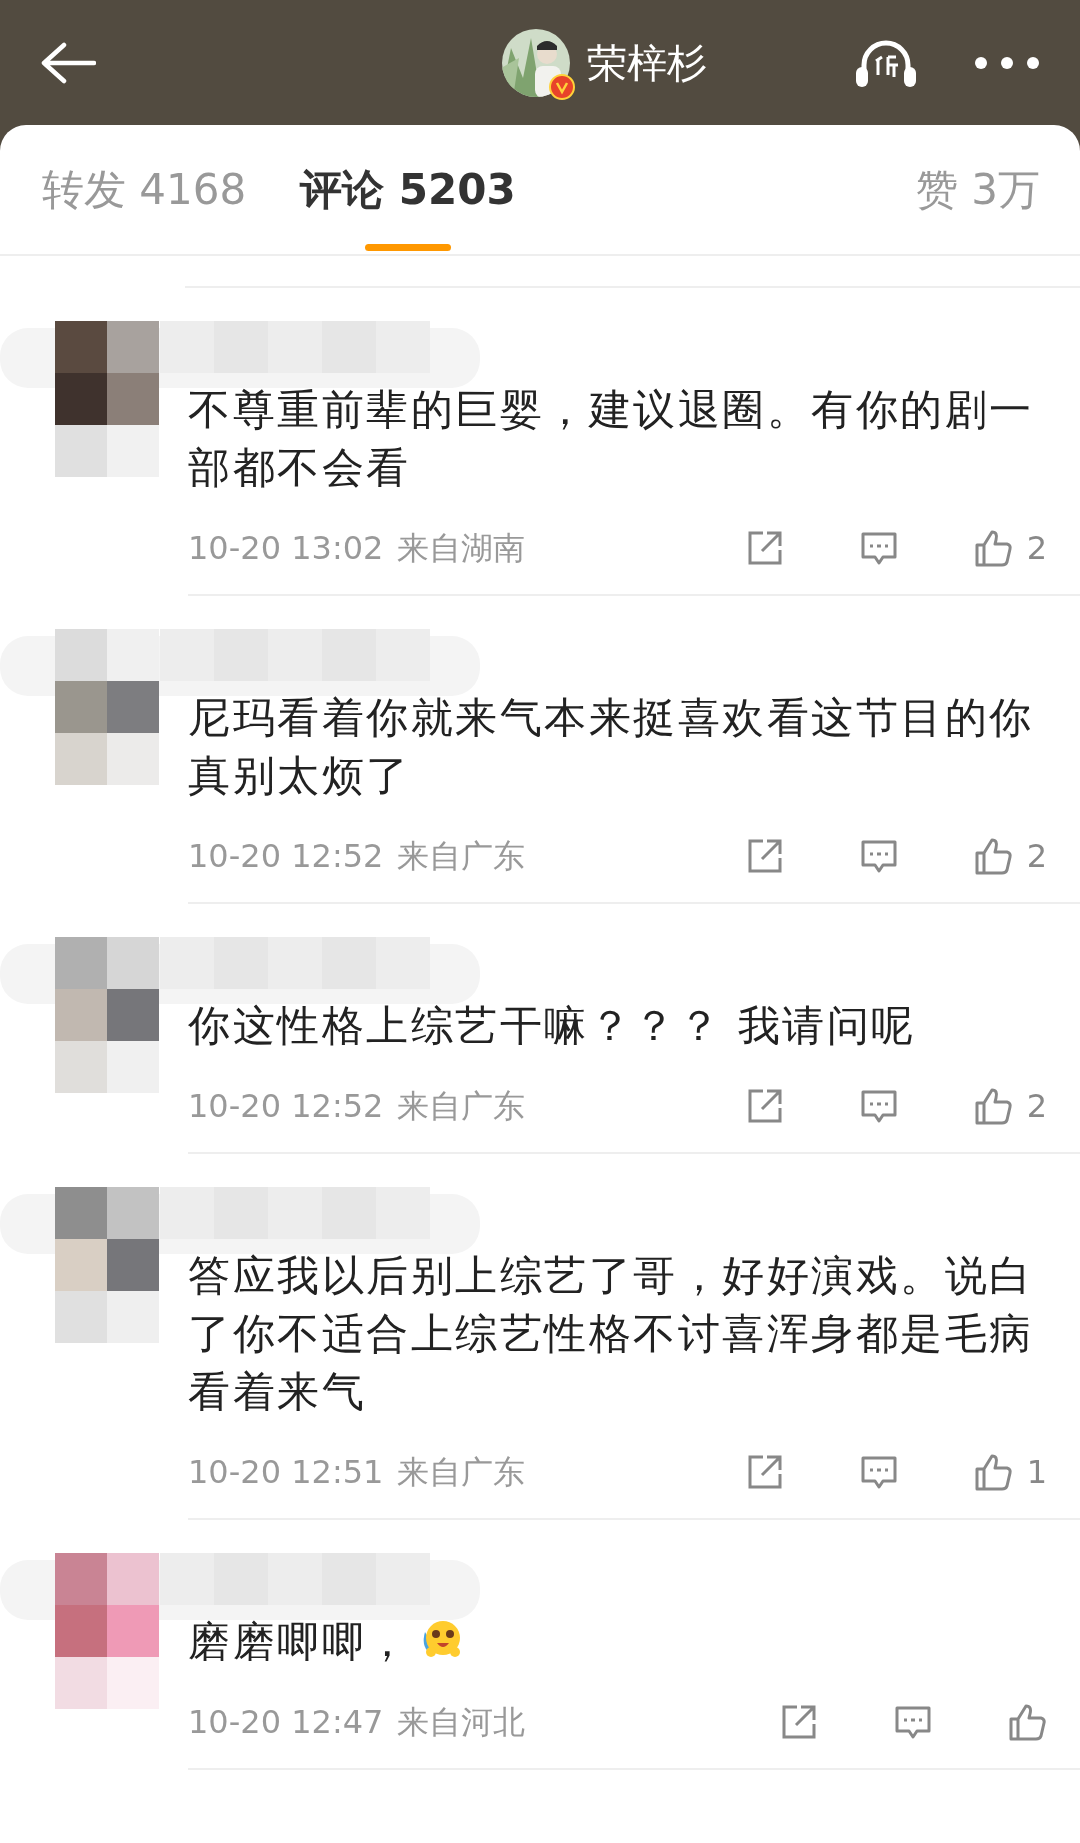  What do you see at coordinates (611, 439) in the screenshot?
I see `comment-text: 不尊重前辈的巨婴，建议退圈。有你的剧一部都不会看` at bounding box center [611, 439].